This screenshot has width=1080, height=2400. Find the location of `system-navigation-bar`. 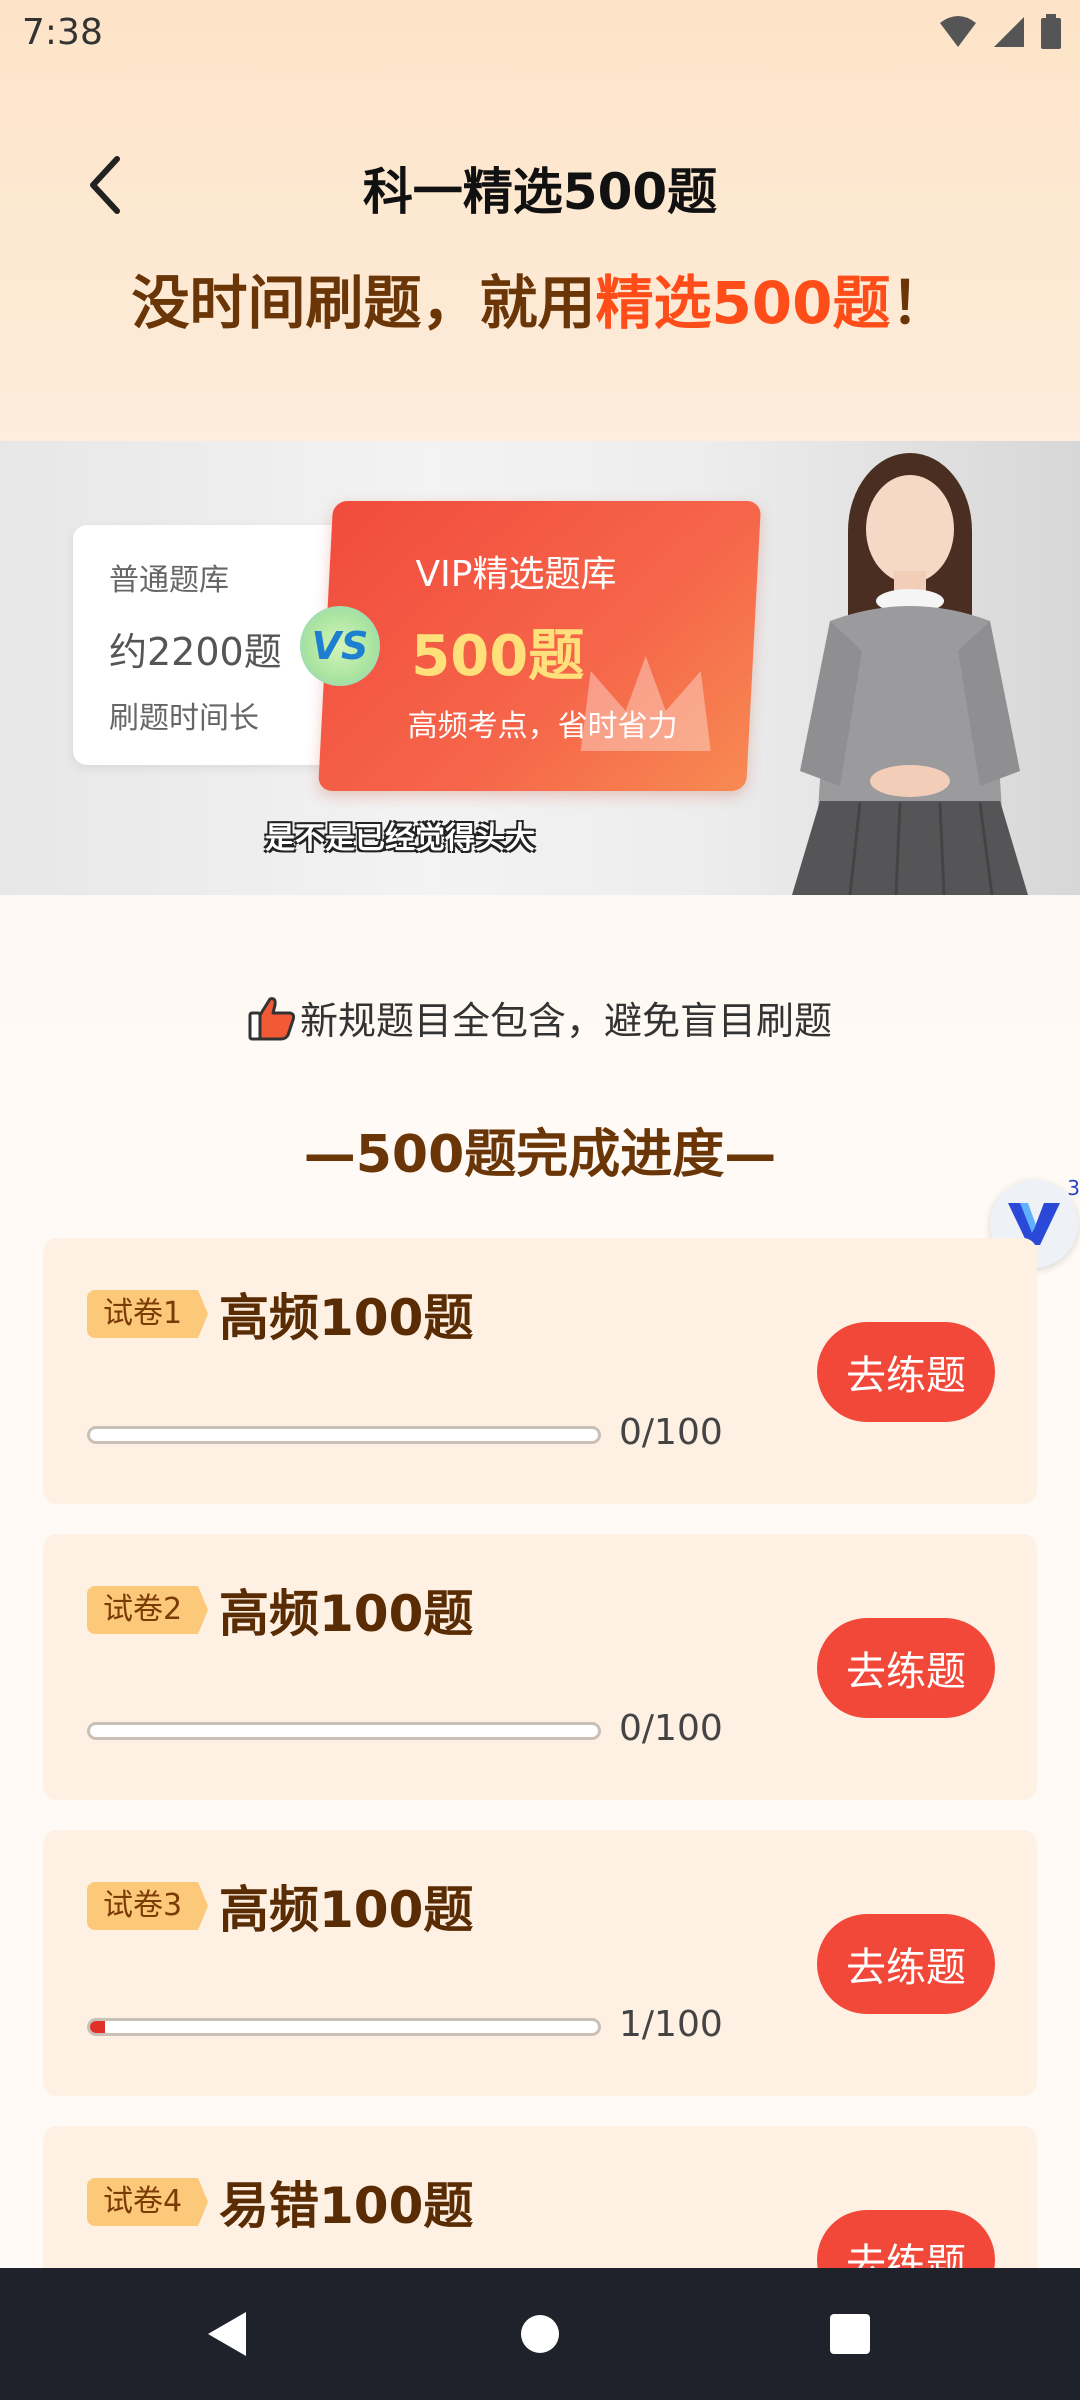

system-navigation-bar is located at coordinates (540, 2334).